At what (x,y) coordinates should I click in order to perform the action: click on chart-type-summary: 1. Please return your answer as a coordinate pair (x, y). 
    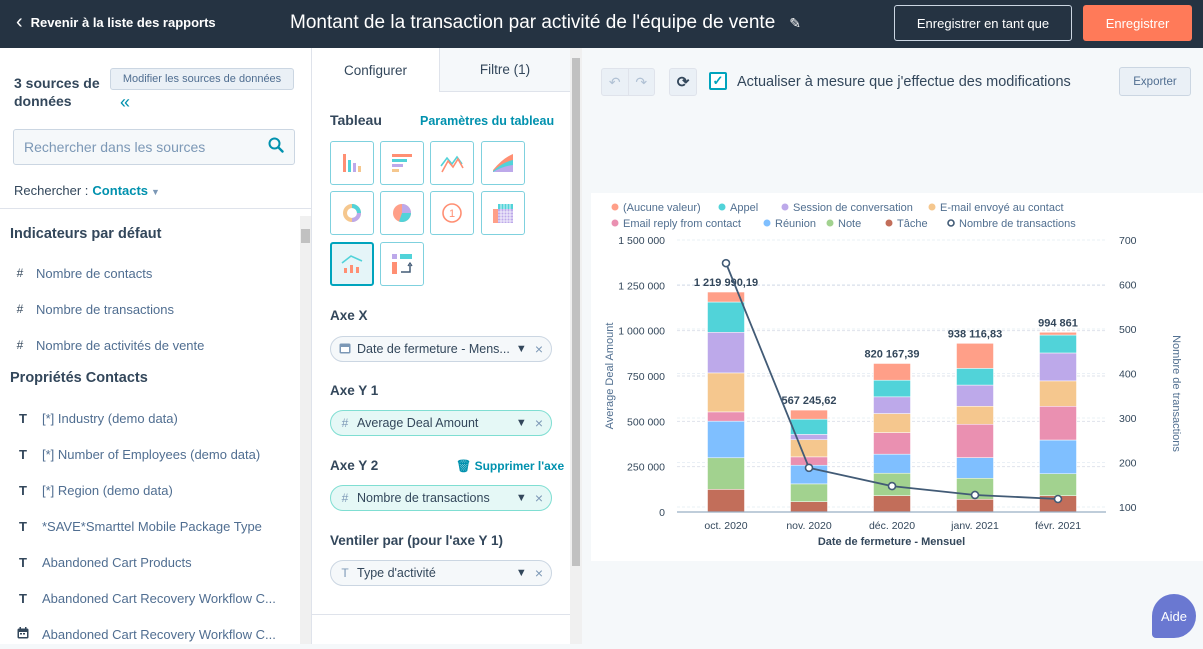
    Looking at the image, I should click on (452, 213).